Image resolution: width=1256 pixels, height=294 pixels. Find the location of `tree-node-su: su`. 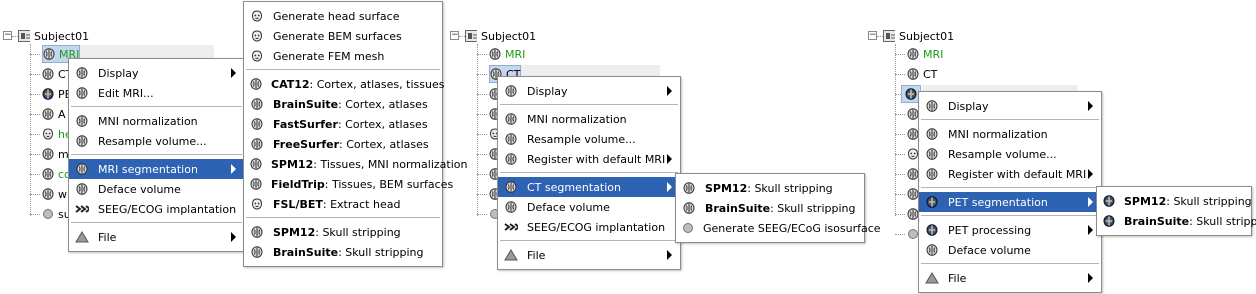

tree-node-su: su is located at coordinates (56, 214).